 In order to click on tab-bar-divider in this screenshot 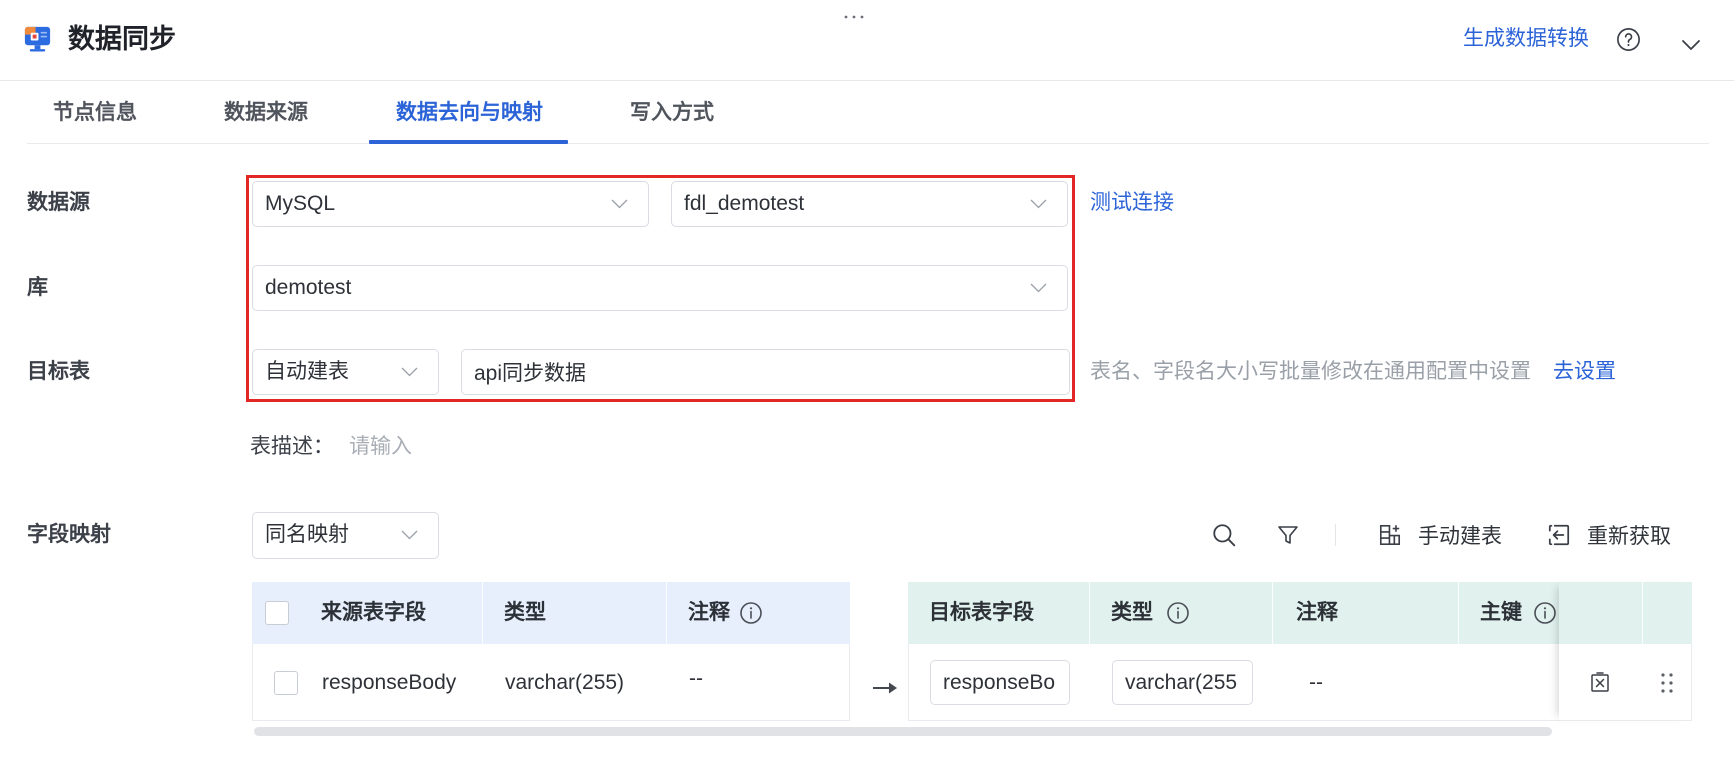, I will do `click(868, 143)`.